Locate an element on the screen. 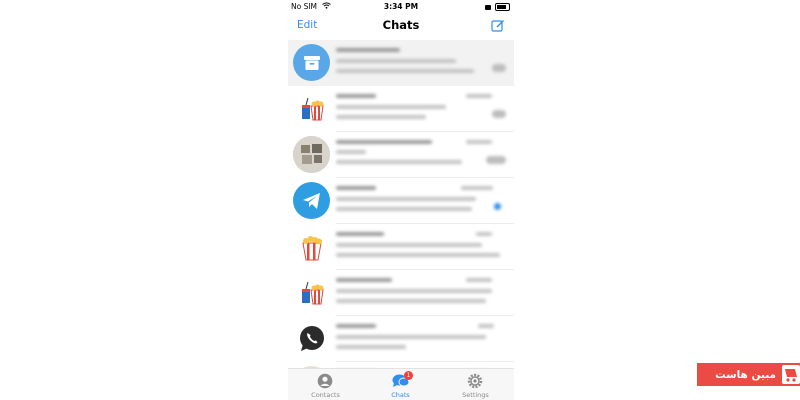  tab-chats: 1 Chats is located at coordinates (400, 384).